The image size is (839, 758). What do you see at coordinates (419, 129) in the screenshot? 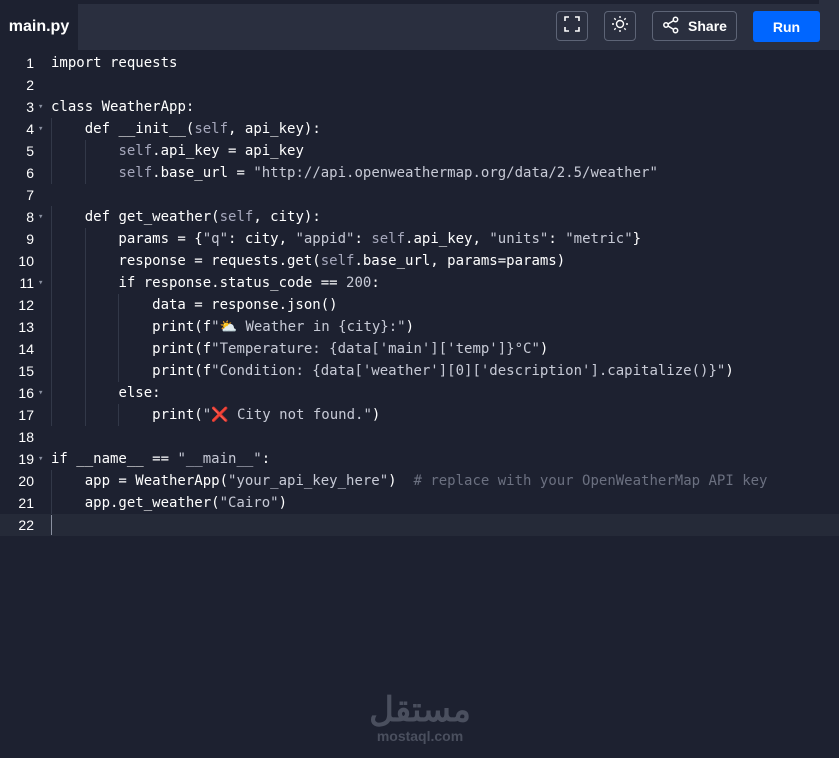
I see `code-line: 4 ▾ def __init__(self, api_key):` at bounding box center [419, 129].